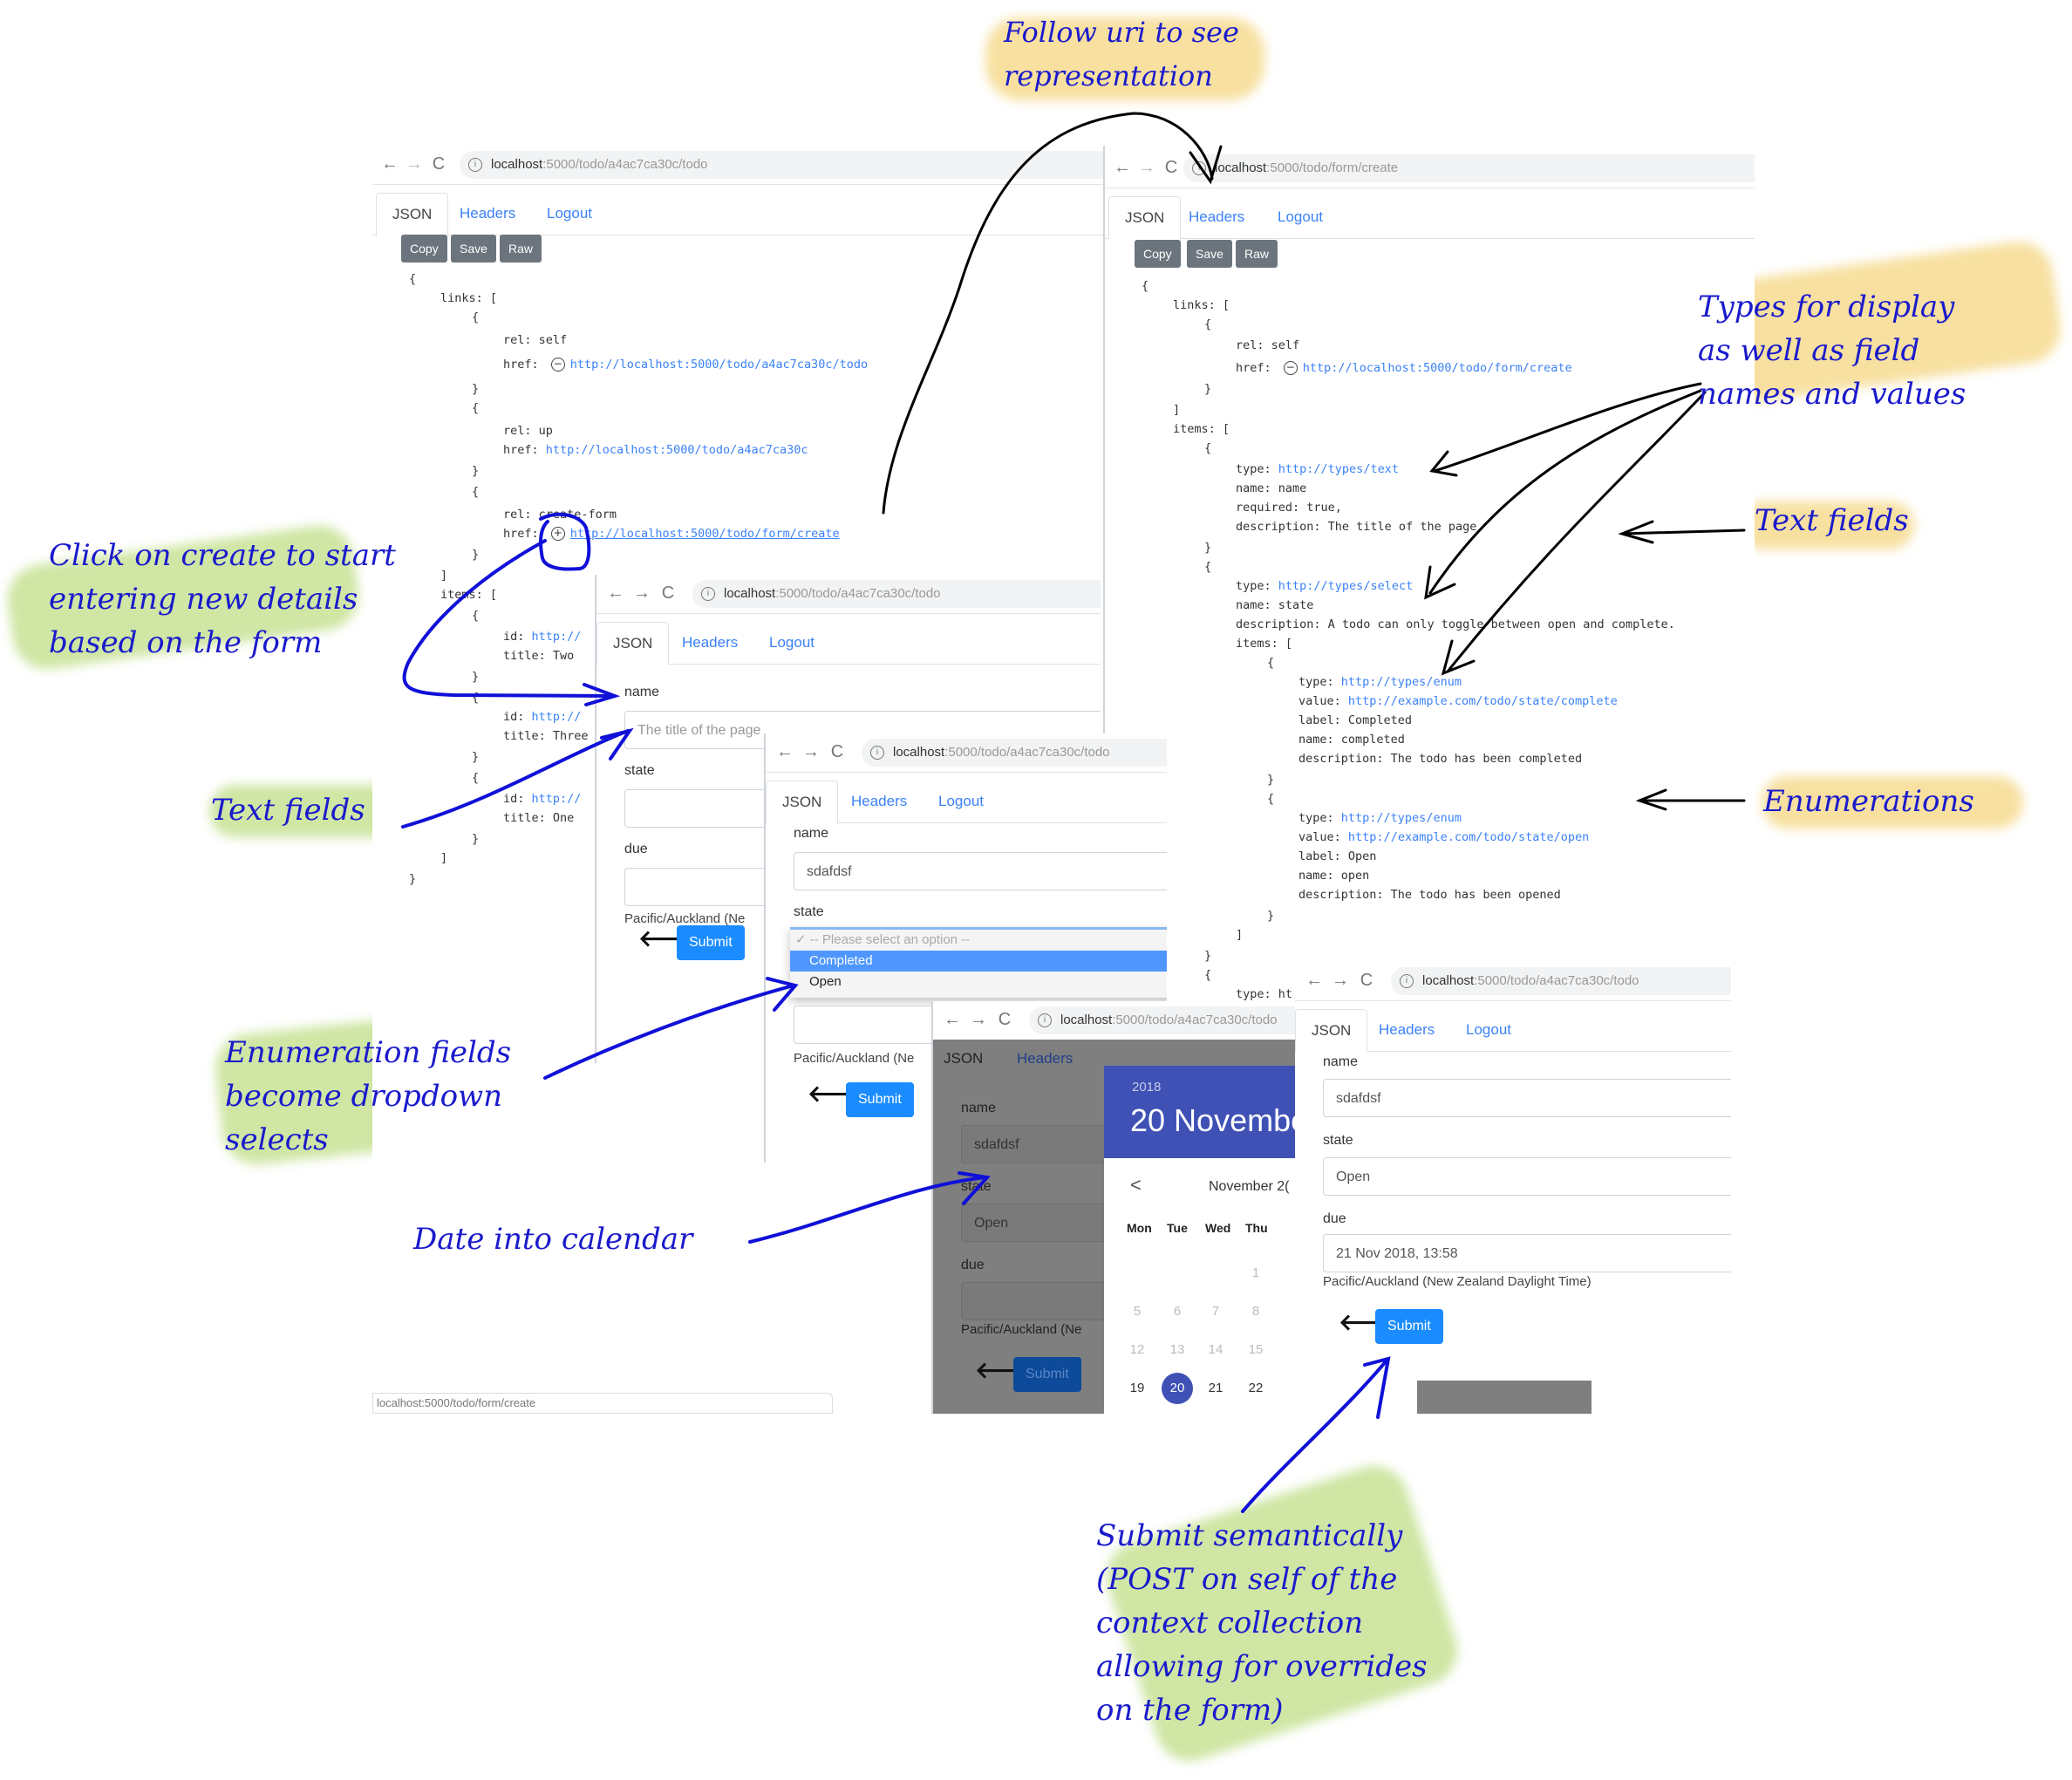  What do you see at coordinates (1255, 1350) in the screenshot?
I see `calendar-day: 15` at bounding box center [1255, 1350].